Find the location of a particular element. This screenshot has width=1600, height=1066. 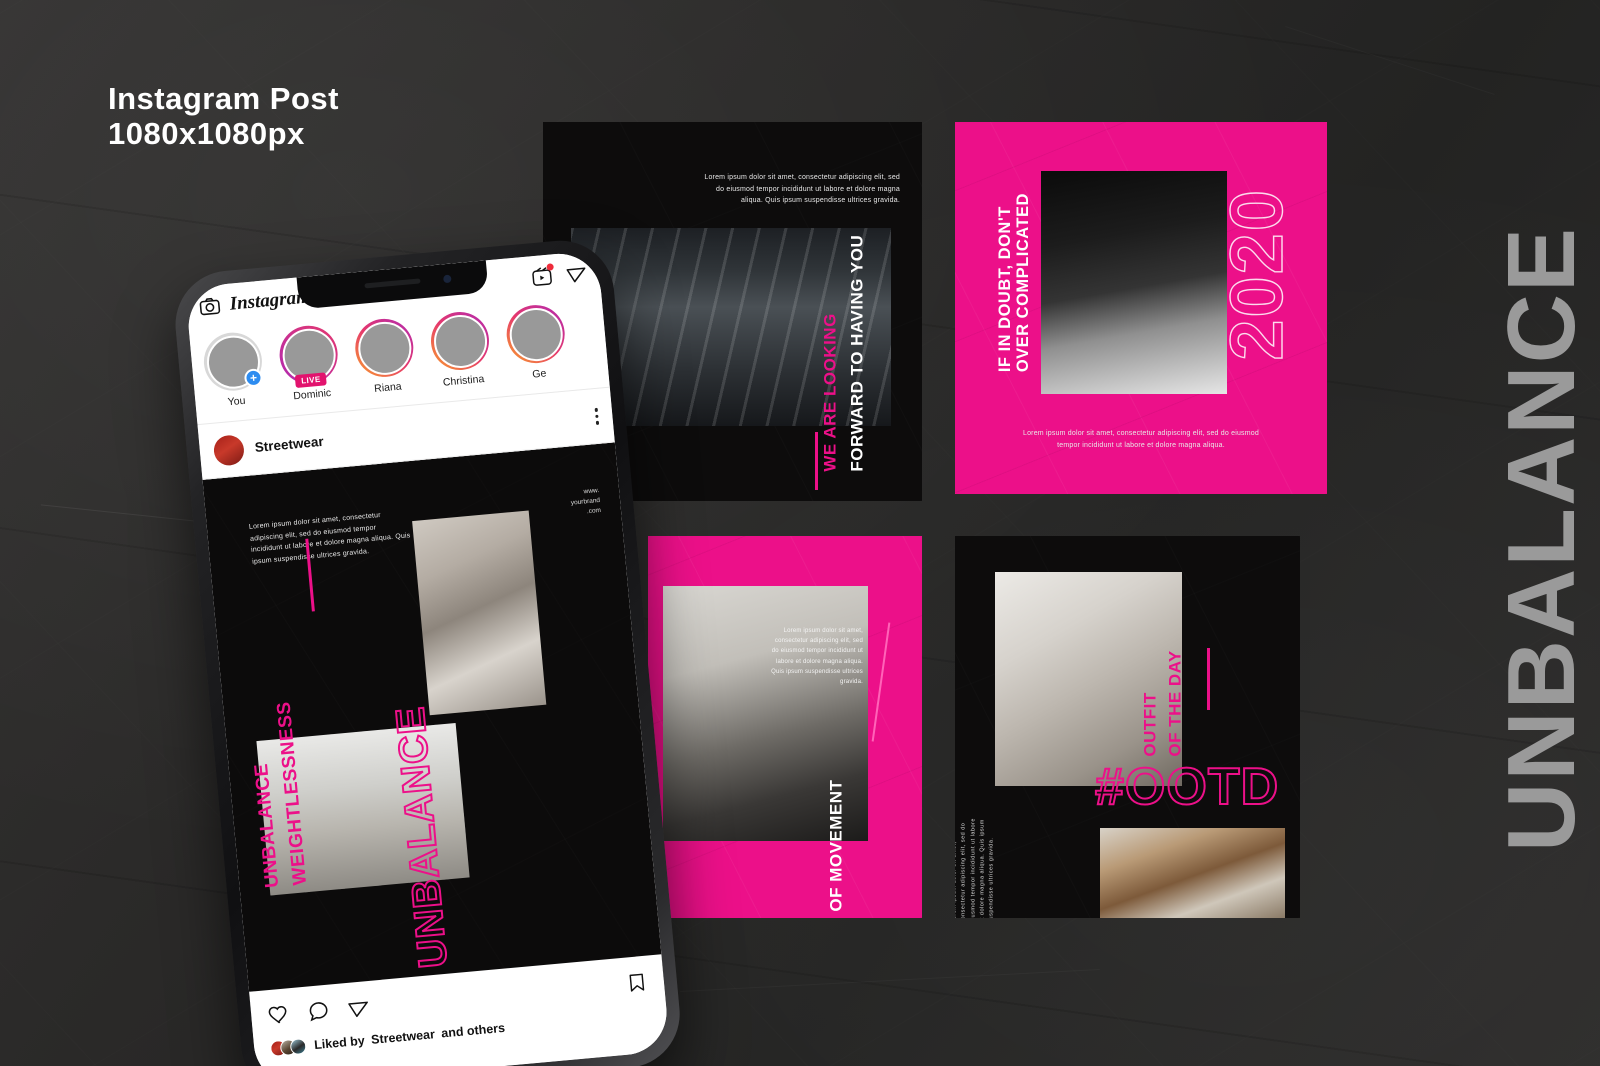

notification-dot is located at coordinates (550, 266).